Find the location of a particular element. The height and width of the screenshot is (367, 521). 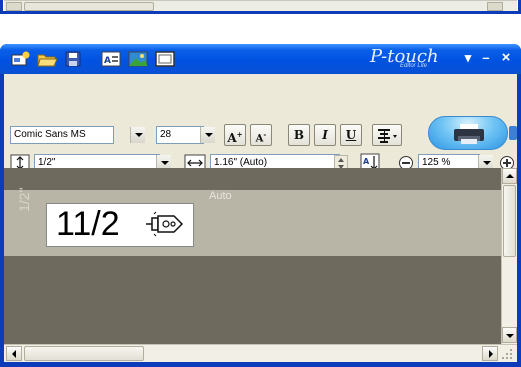

bold-button: B is located at coordinates (299, 135).